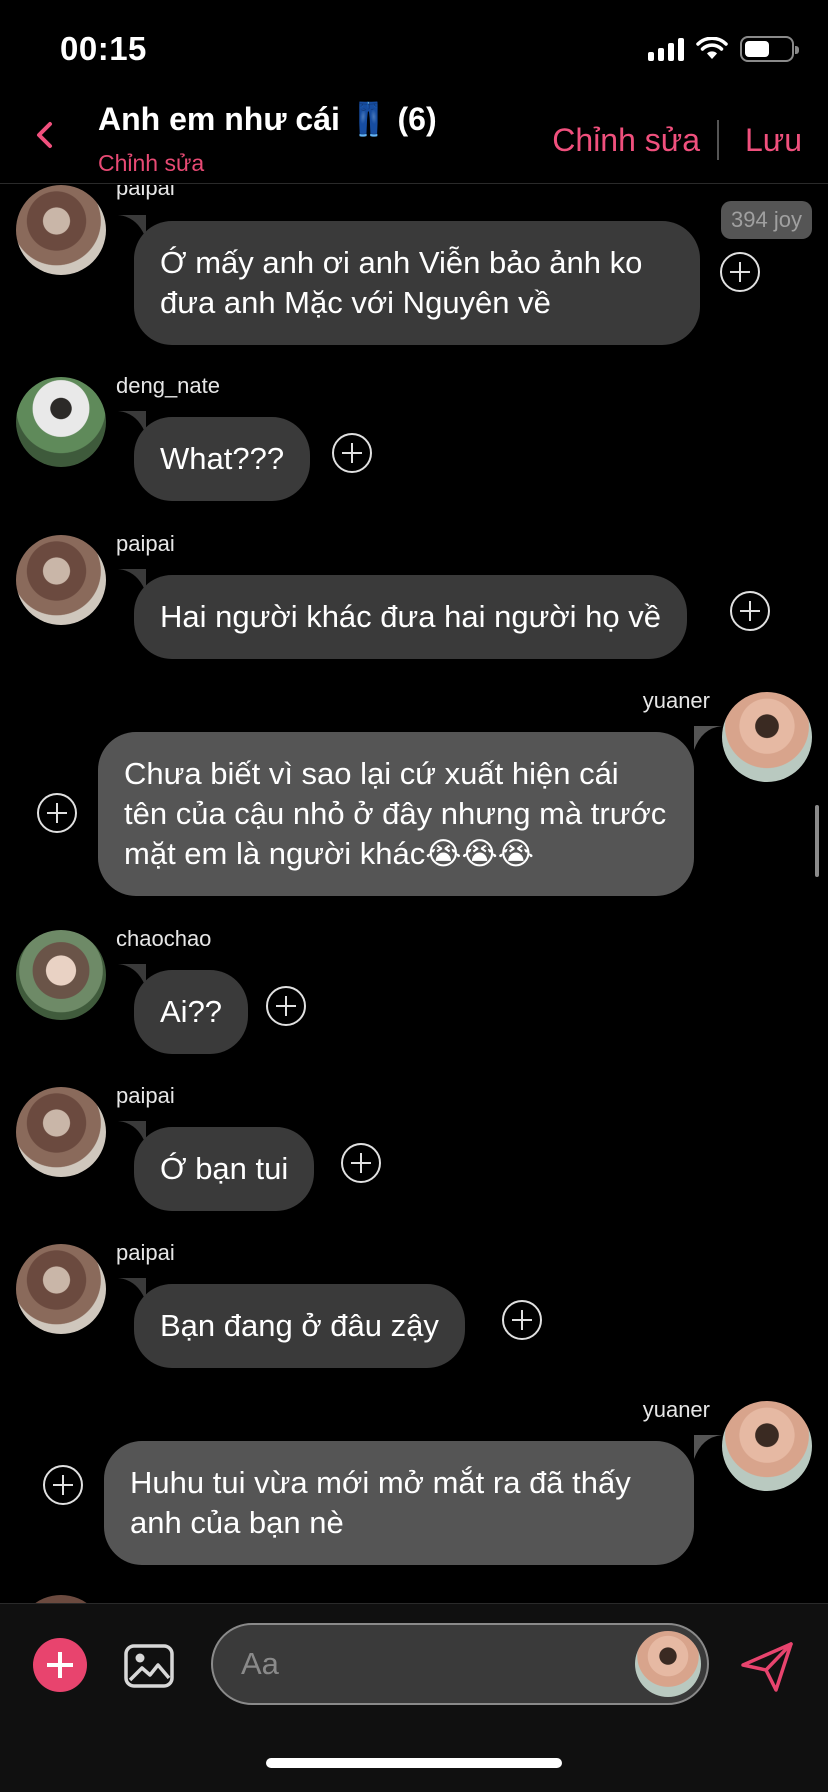  I want to click on message-username: deng_nate, so click(168, 385).